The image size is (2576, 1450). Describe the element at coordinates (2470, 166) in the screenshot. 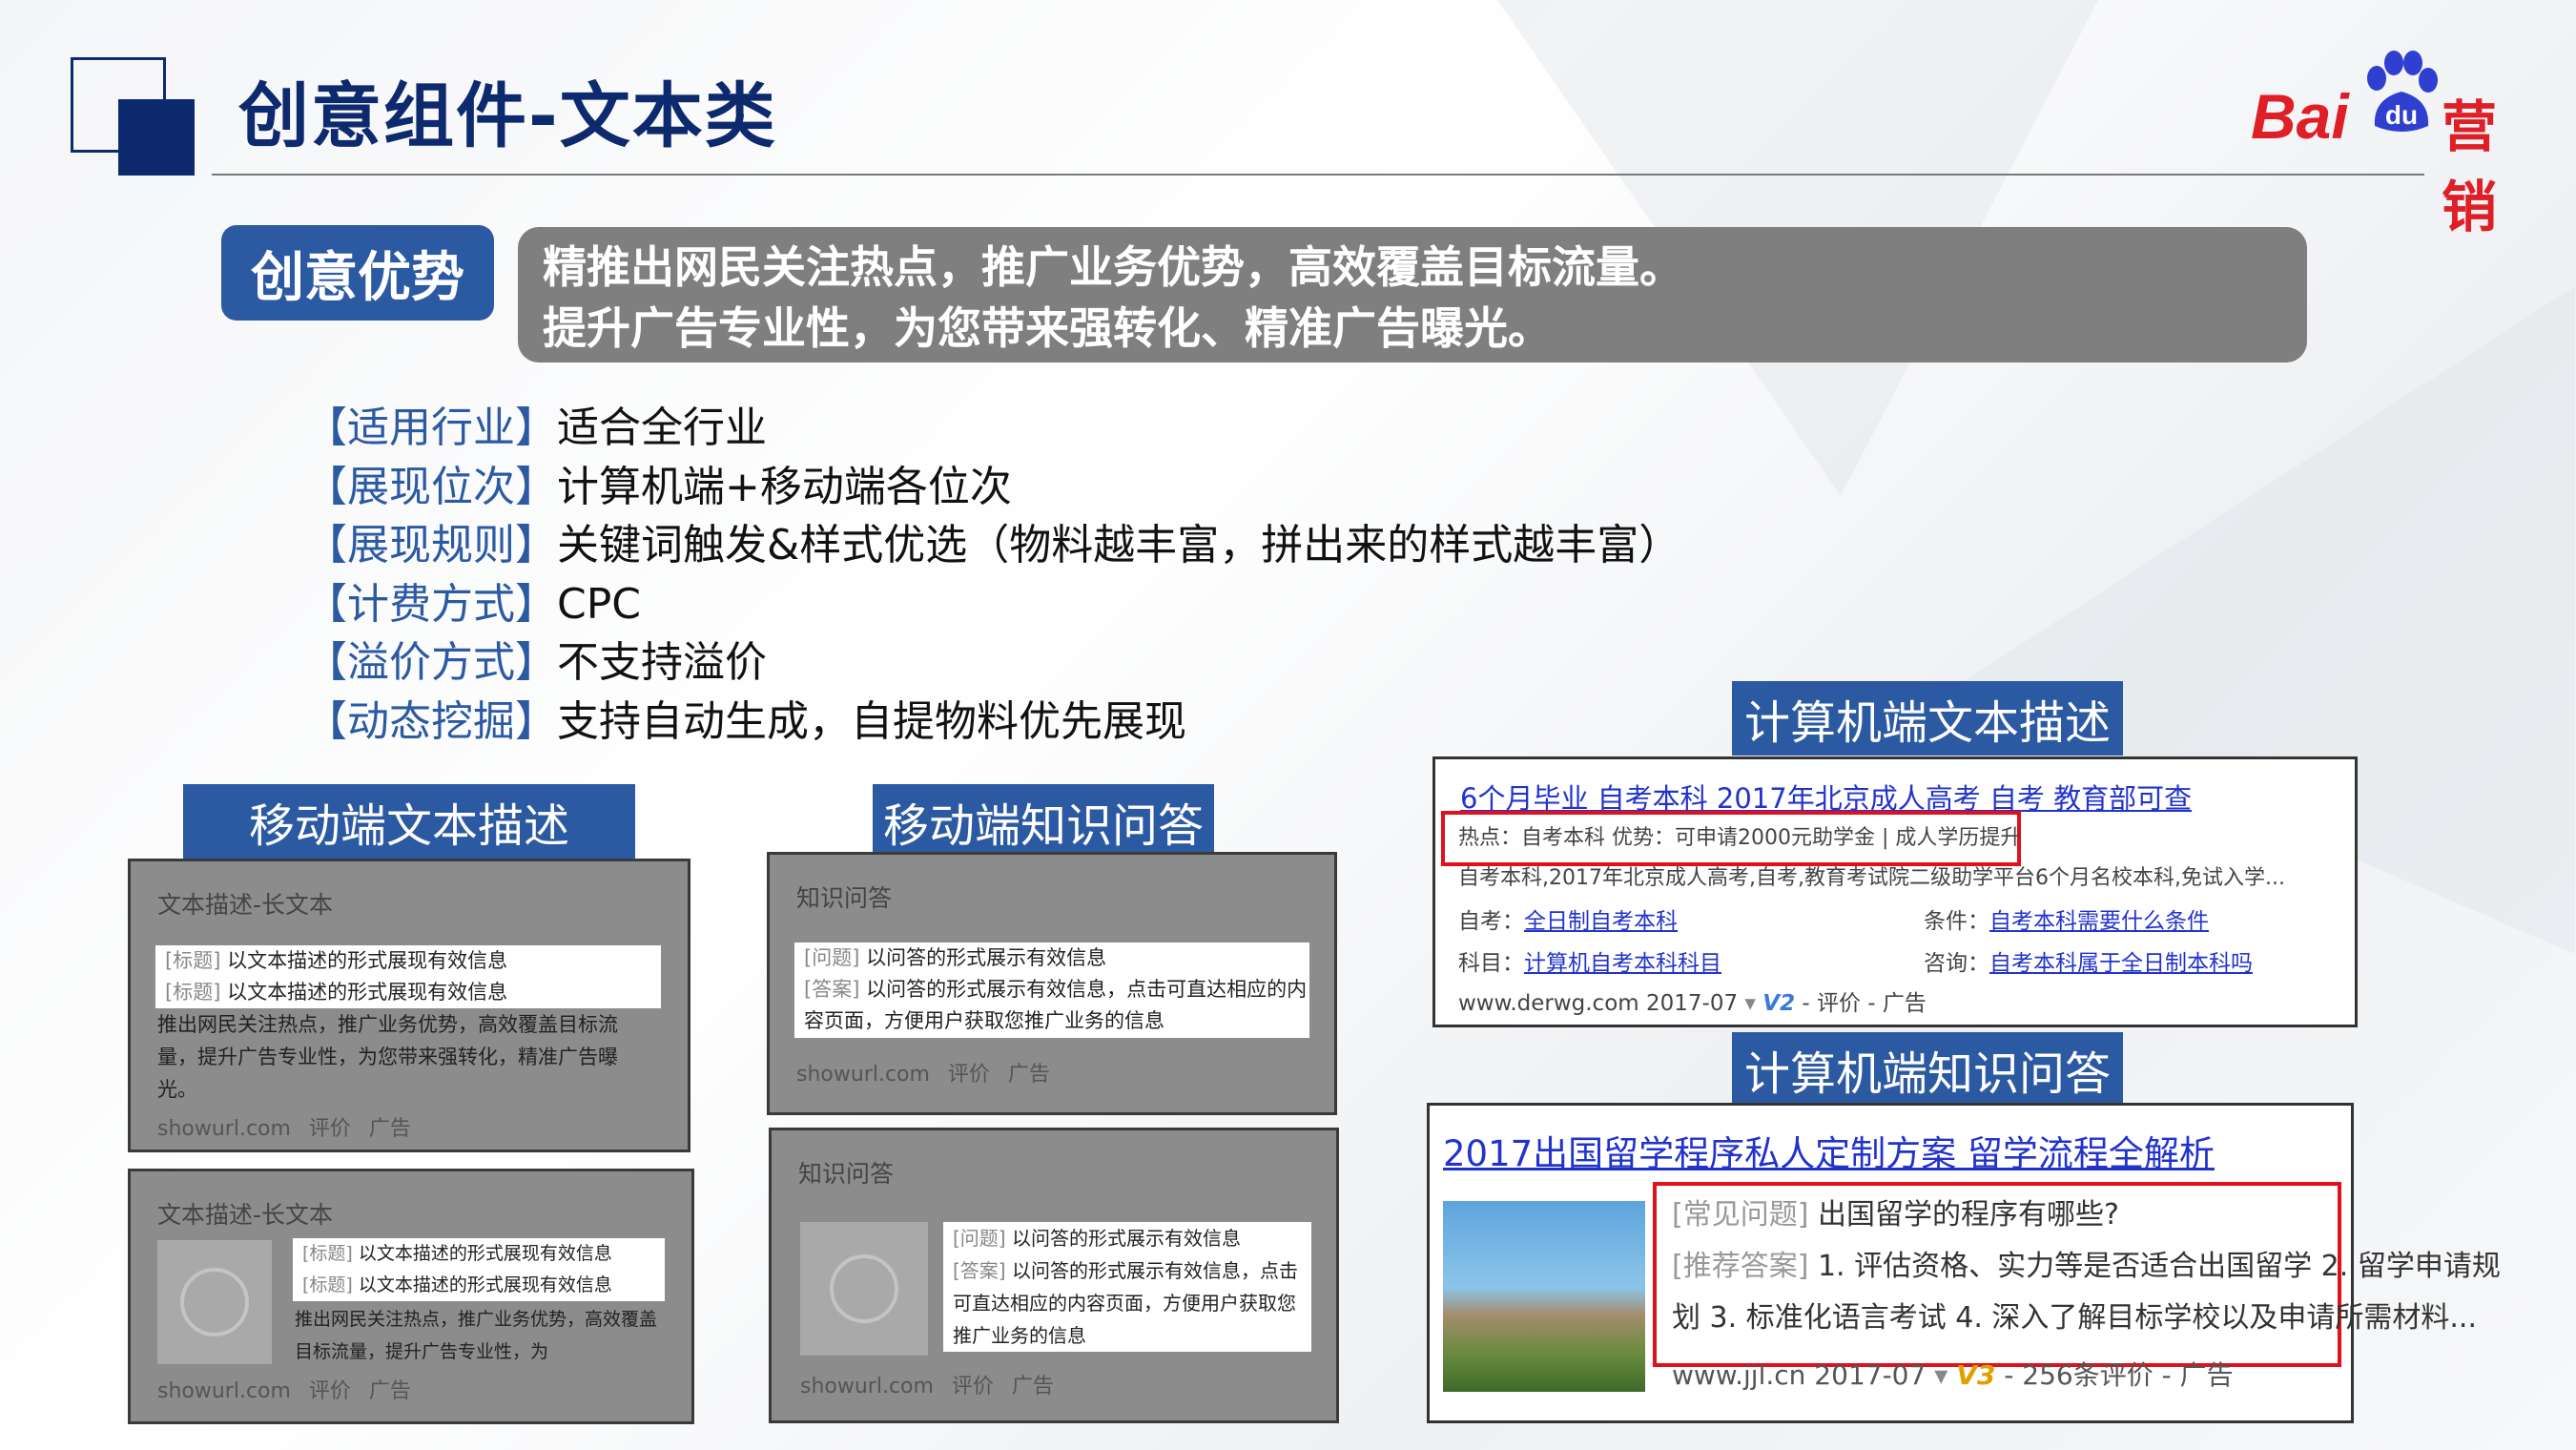

I see `logo-yingxiao-text: 营销` at that location.